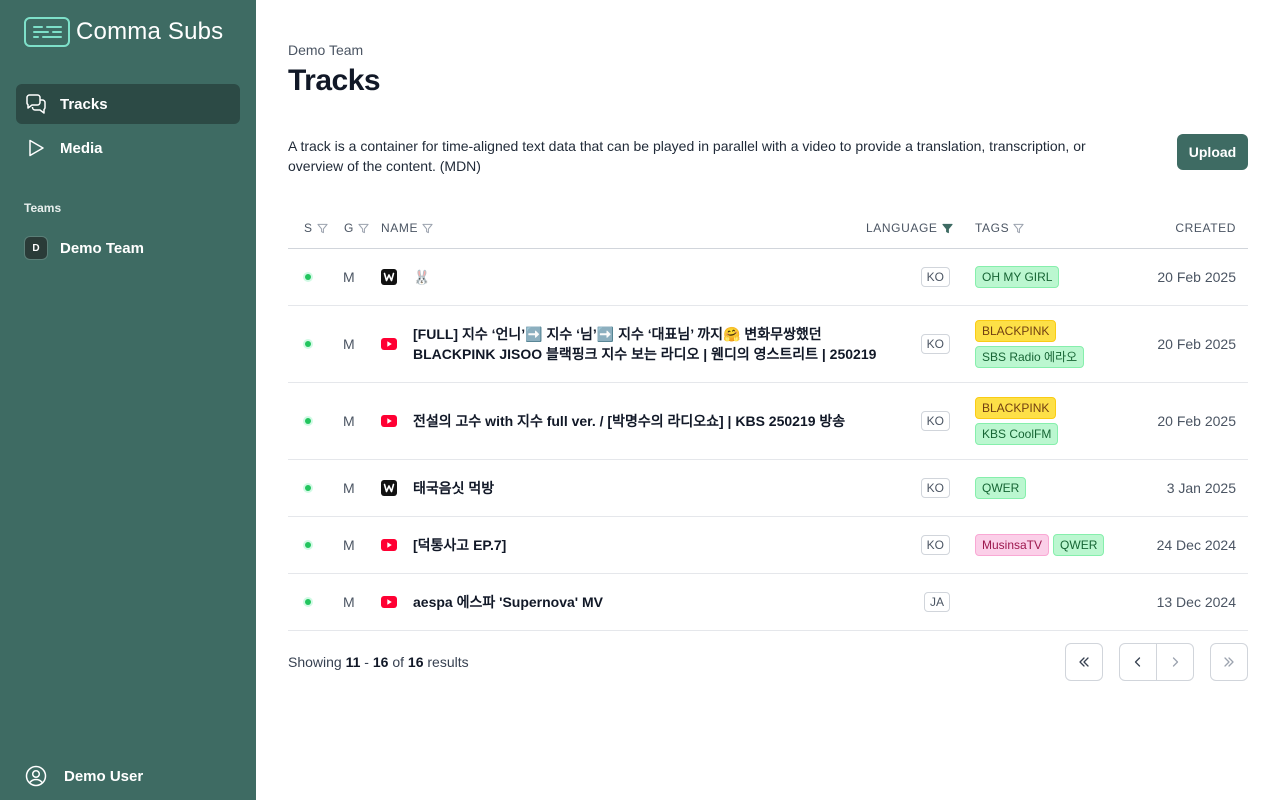 The height and width of the screenshot is (800, 1280). What do you see at coordinates (936, 602) in the screenshot?
I see `language-badge: JA` at bounding box center [936, 602].